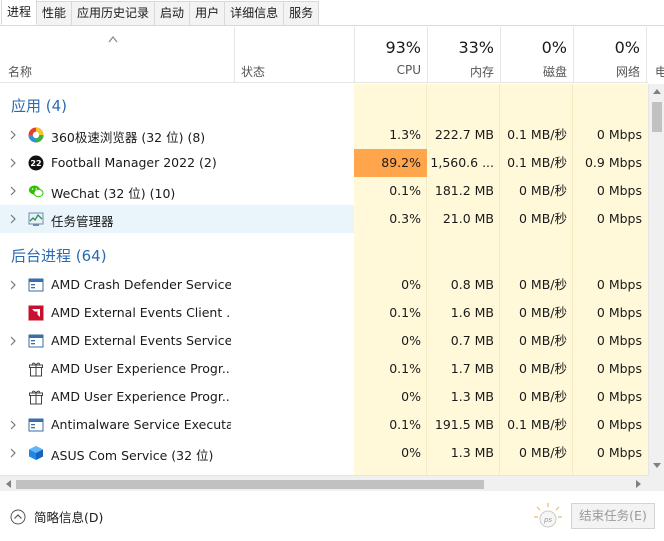  Describe the element at coordinates (403, 47) in the screenshot. I see `cpu-total-percent: 93%` at that location.